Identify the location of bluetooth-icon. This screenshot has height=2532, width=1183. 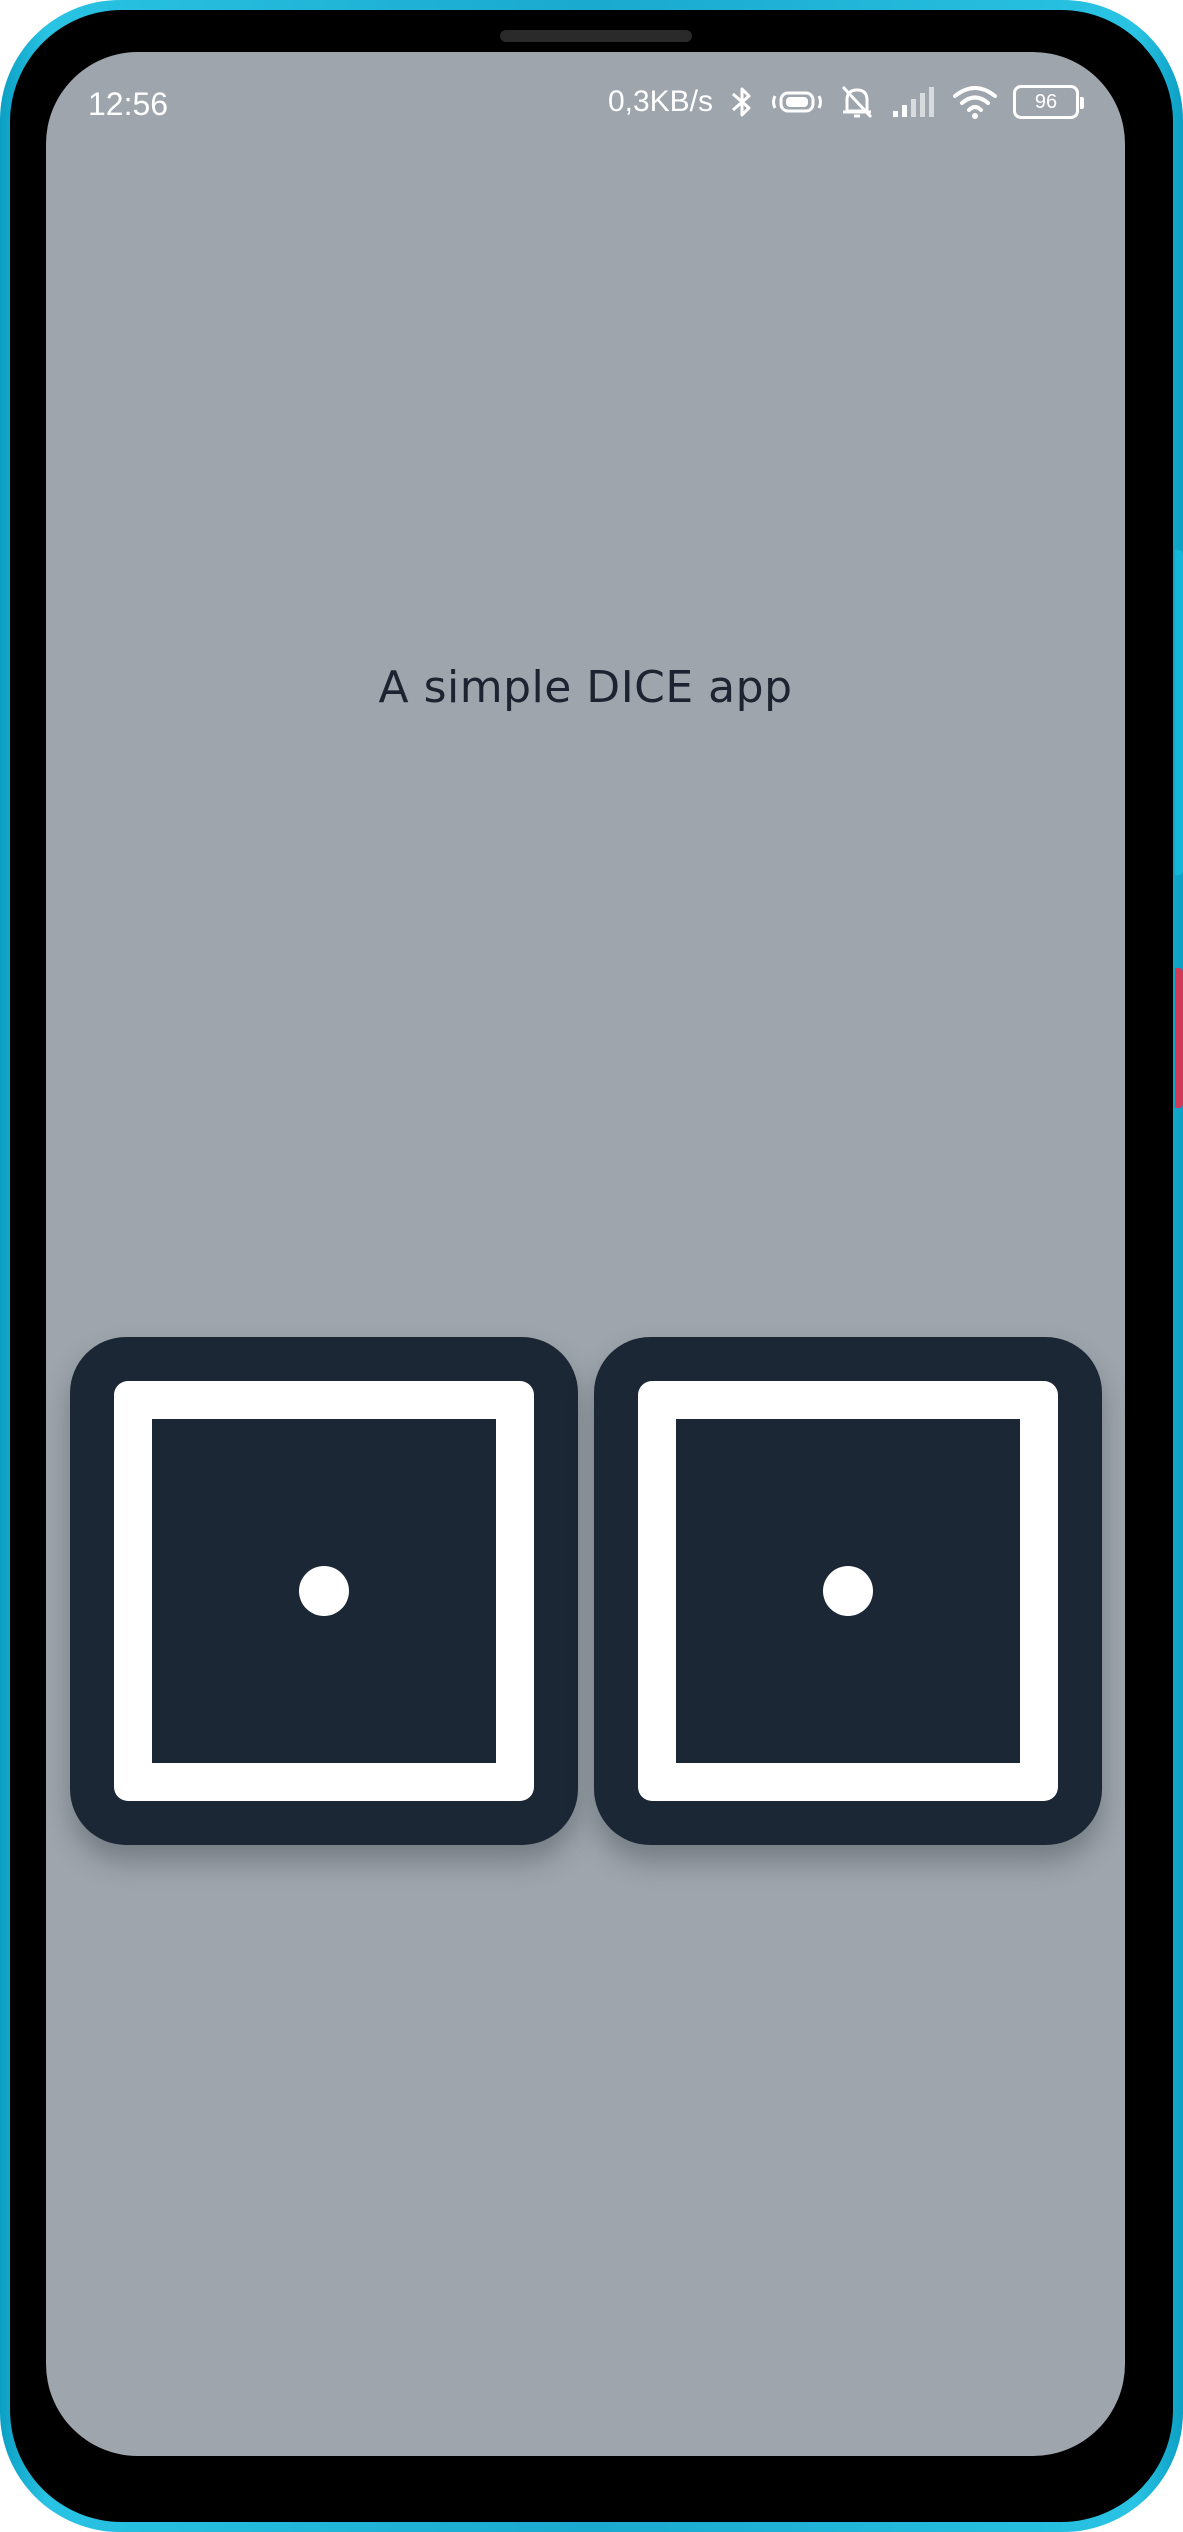
(742, 102).